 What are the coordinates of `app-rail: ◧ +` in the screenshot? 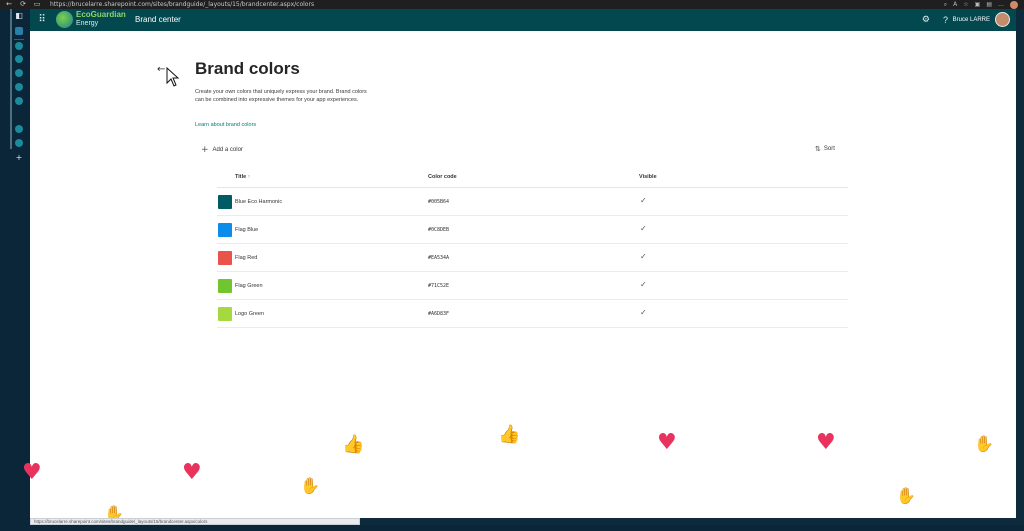 It's located at (15, 270).